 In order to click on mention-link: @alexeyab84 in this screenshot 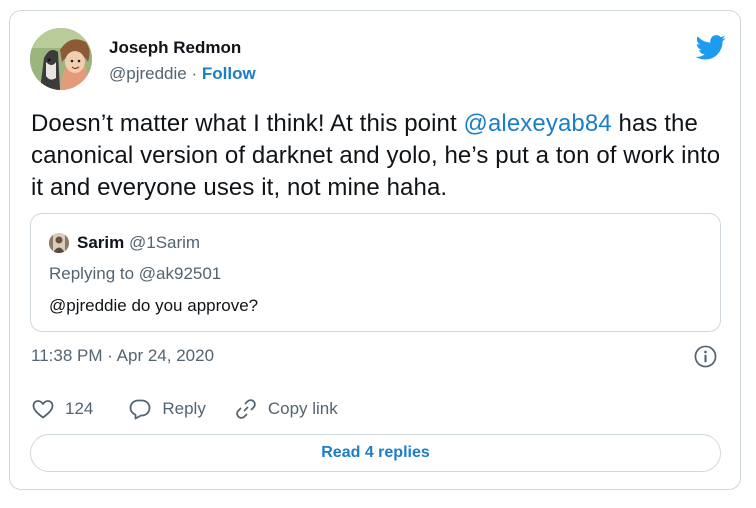, I will do `click(538, 123)`.